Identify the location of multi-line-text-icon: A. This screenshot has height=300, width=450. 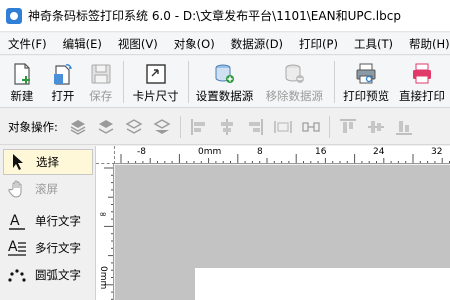
(17, 247).